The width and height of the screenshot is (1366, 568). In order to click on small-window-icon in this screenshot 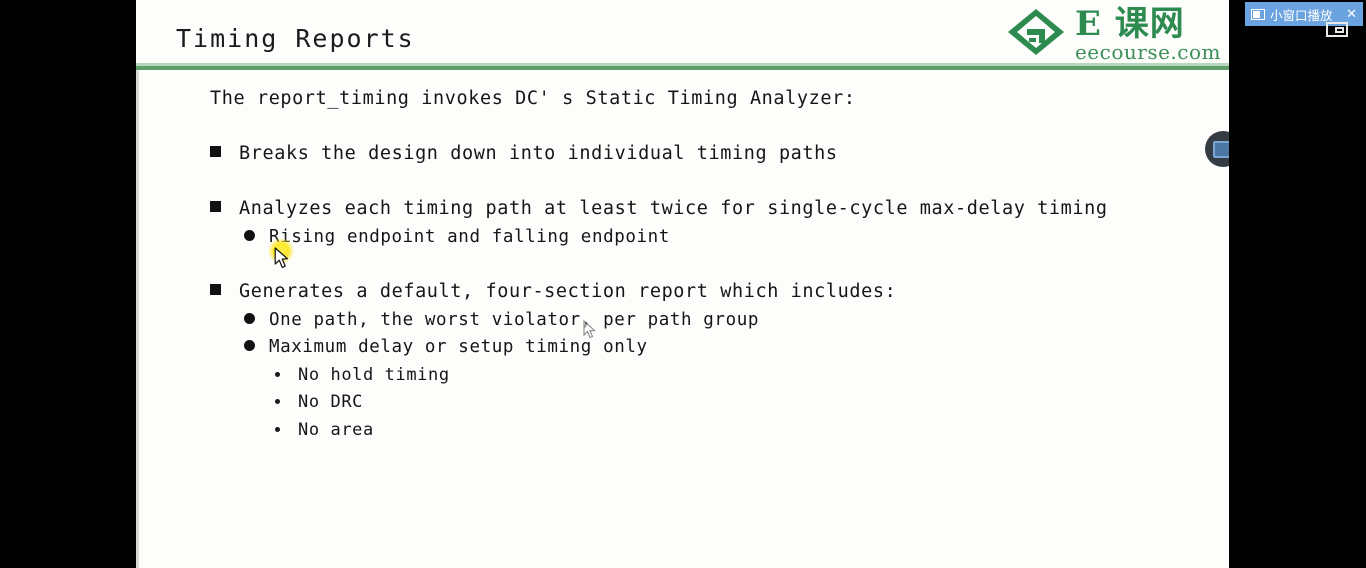, I will do `click(1258, 14)`.